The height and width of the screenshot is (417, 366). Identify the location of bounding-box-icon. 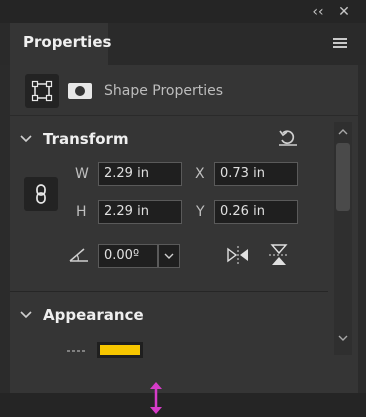
(42, 91).